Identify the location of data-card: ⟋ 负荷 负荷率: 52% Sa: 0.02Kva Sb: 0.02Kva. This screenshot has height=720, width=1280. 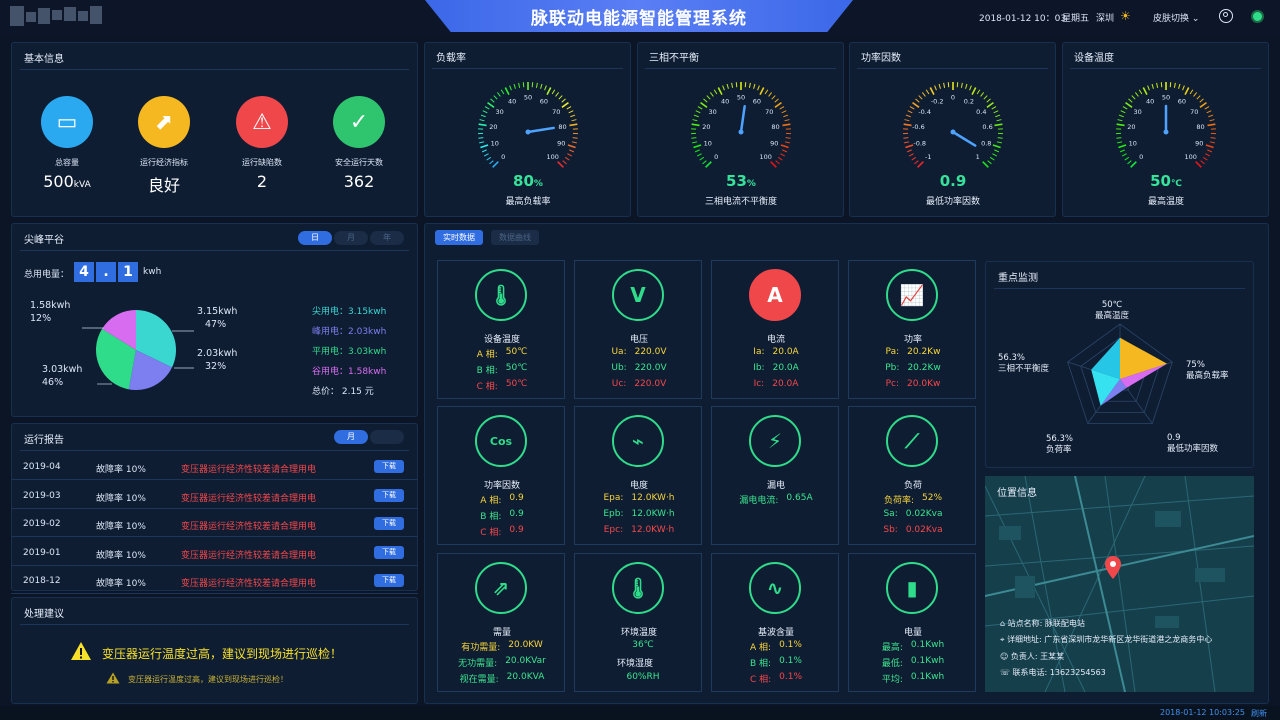
(912, 475).